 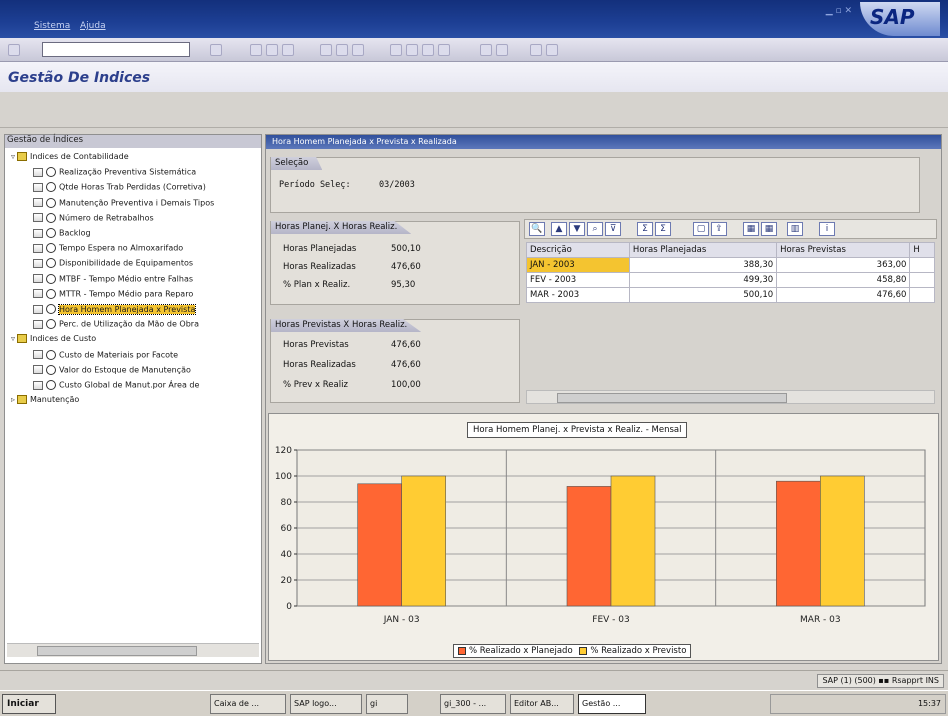 What do you see at coordinates (358, 50) in the screenshot?
I see `find-next-icon` at bounding box center [358, 50].